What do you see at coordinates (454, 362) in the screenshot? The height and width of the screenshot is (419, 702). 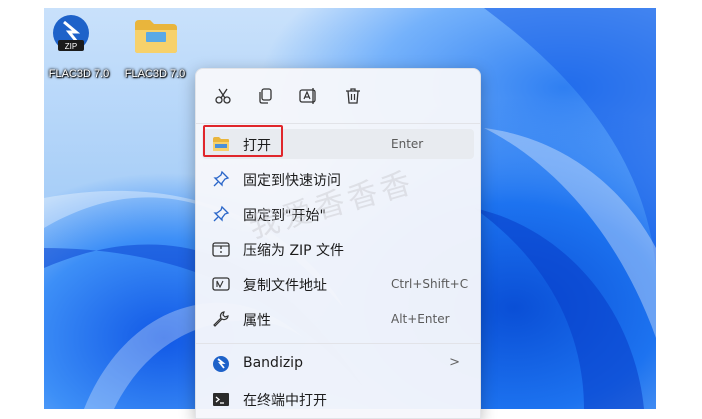 I see `chevron-right-icon: >` at bounding box center [454, 362].